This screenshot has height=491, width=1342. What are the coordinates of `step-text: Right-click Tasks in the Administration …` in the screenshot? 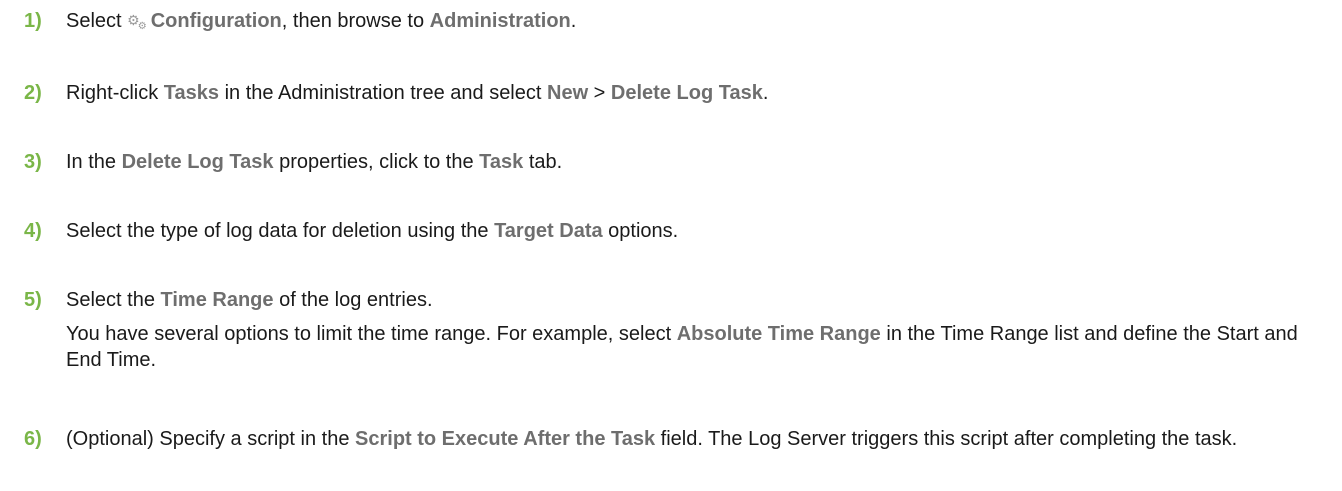 It's located at (694, 93).